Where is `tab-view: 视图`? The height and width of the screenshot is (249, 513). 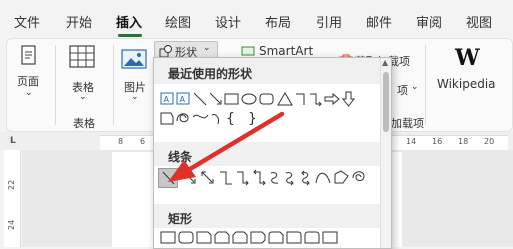
tab-view: 视图 is located at coordinates (479, 21).